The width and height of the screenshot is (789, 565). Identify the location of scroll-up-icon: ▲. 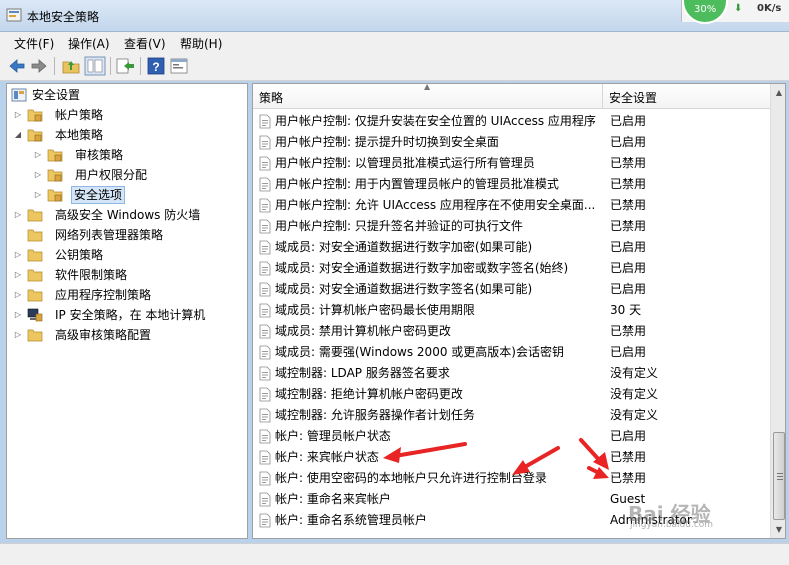
(778, 92).